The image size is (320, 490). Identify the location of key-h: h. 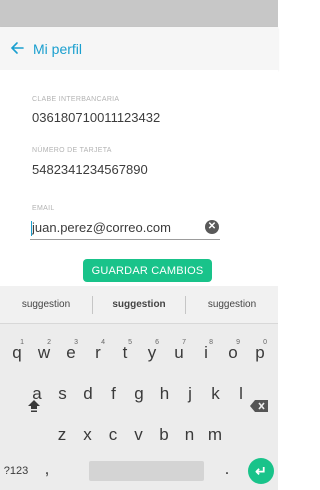
(165, 394).